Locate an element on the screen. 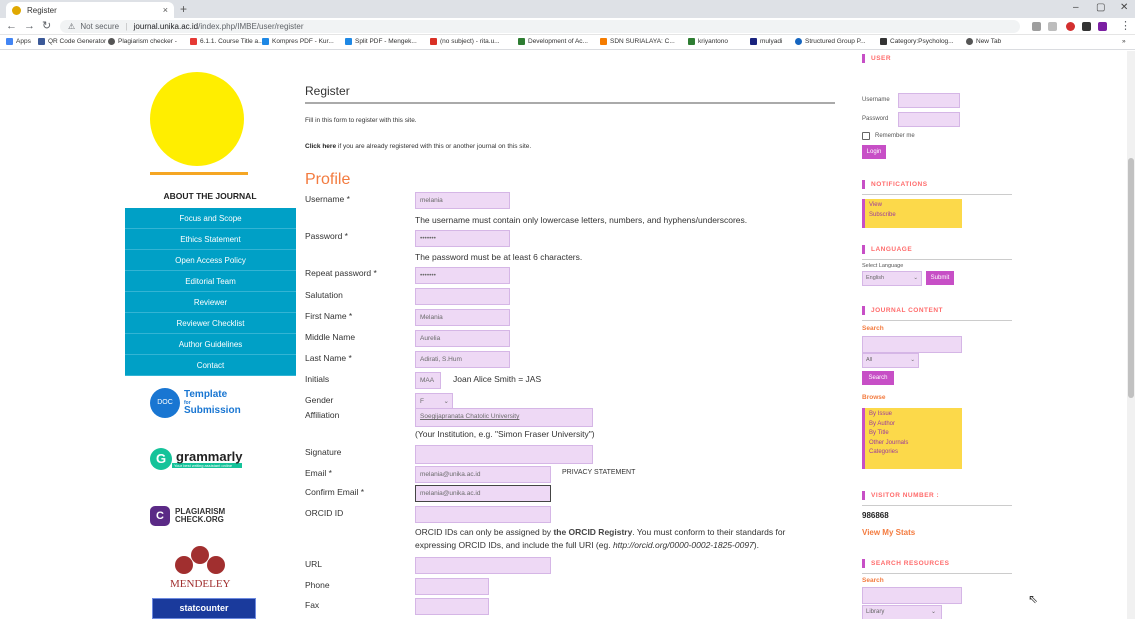 Image resolution: width=1135 pixels, height=619 pixels. menu-item-focus-scope: Focus and Scope is located at coordinates (210, 218).